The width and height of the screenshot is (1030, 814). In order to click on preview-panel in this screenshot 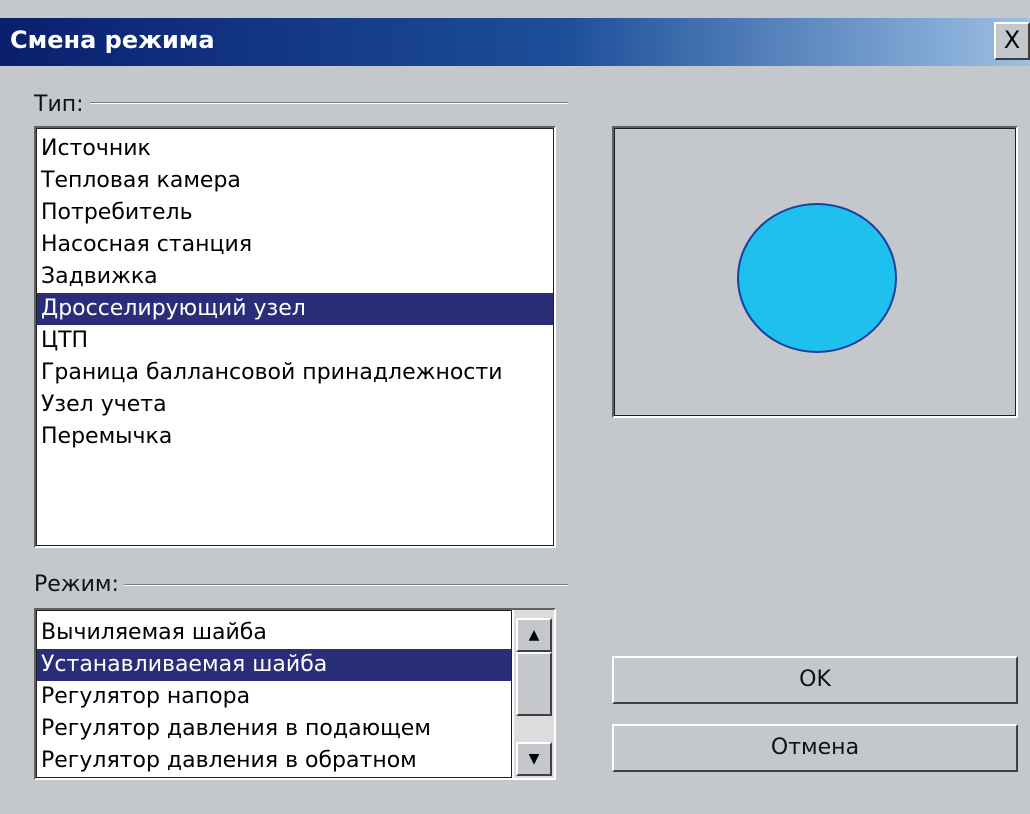, I will do `click(815, 272)`.